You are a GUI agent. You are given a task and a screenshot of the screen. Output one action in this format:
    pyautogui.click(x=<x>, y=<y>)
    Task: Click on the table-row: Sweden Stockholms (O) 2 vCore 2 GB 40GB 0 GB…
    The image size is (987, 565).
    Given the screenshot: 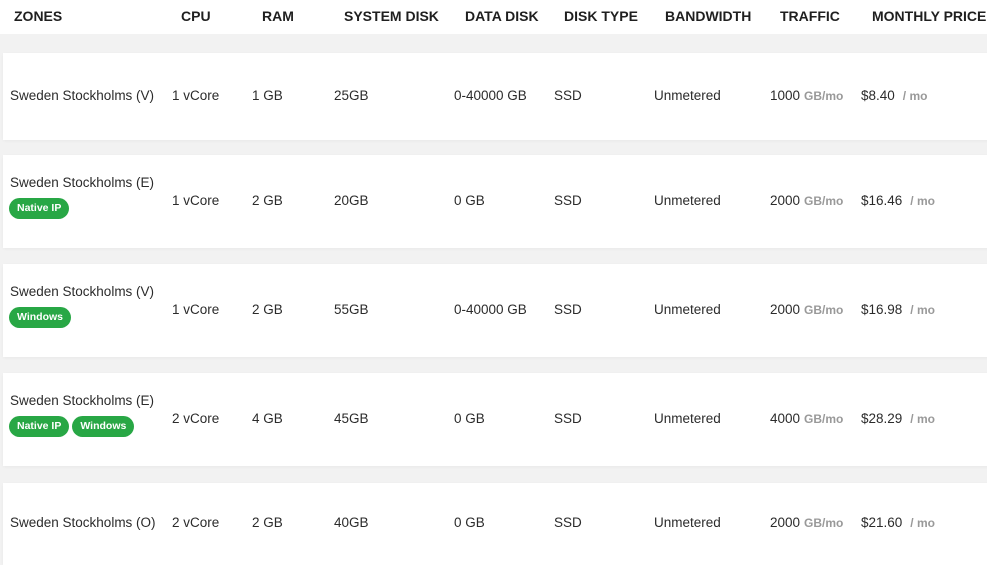 What is the action you would take?
    pyautogui.click(x=495, y=524)
    